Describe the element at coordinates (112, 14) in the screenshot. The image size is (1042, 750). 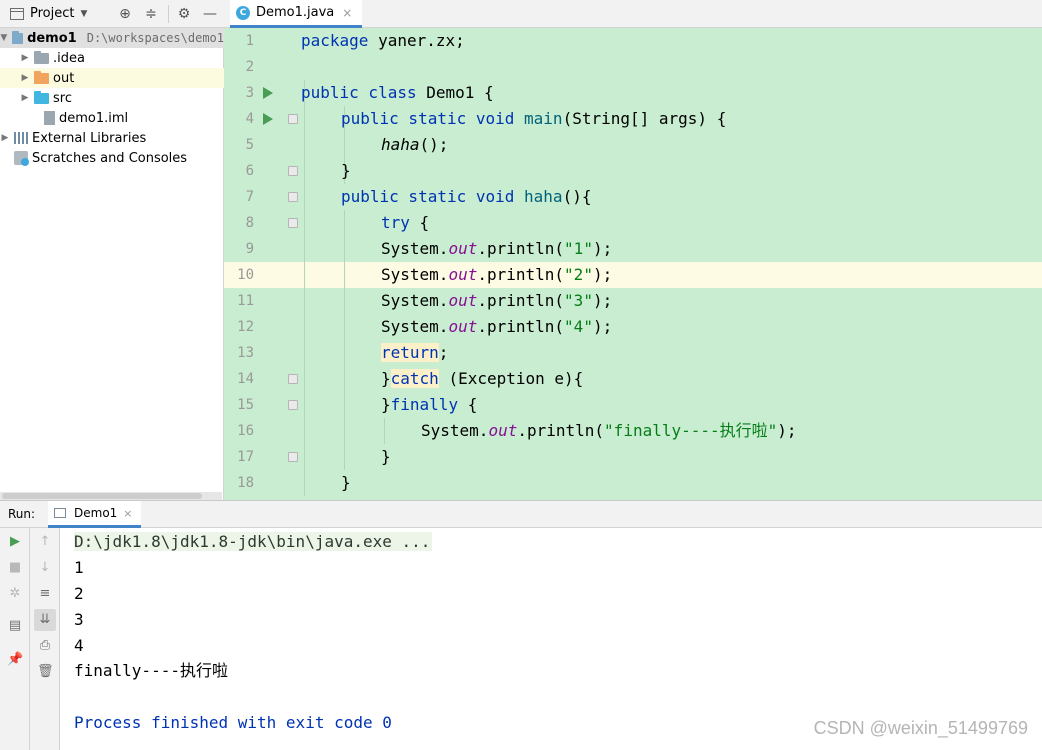
I see `project-toolbar: Project ▼ ⊕ ≑ ⚙ —` at that location.